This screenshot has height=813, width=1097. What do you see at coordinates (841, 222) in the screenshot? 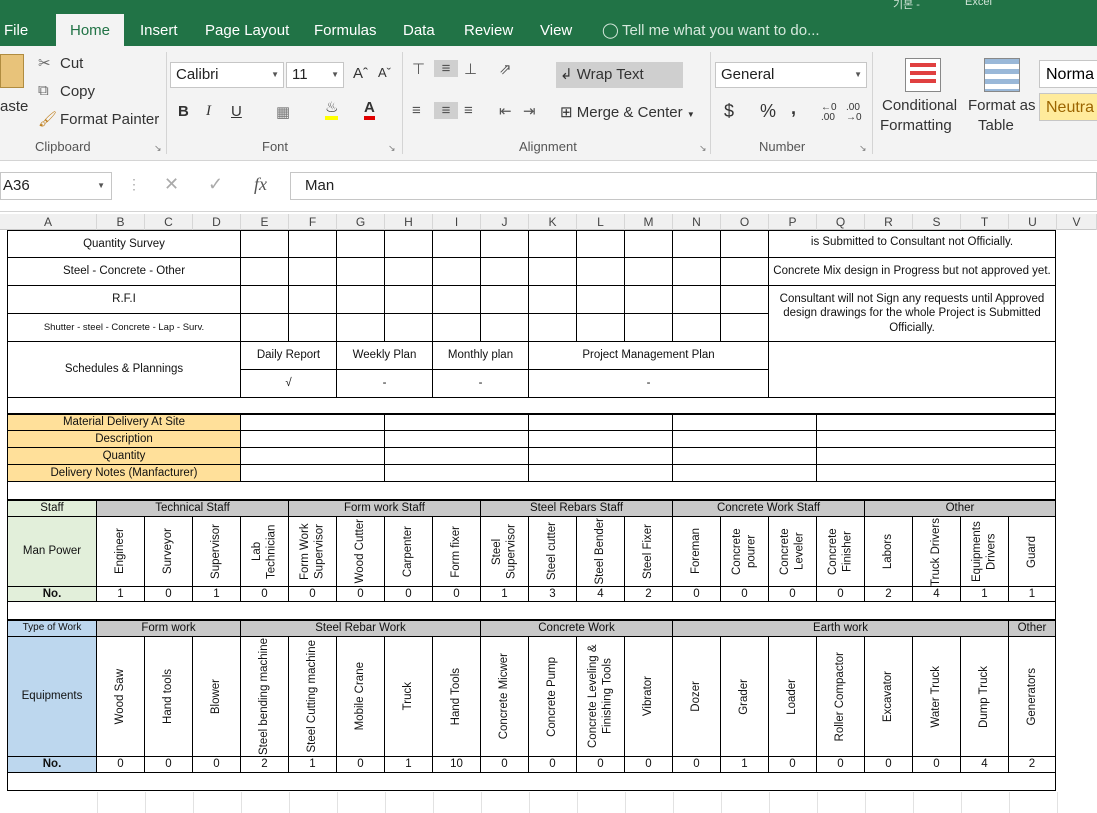
I see `column-header-q: Q` at bounding box center [841, 222].